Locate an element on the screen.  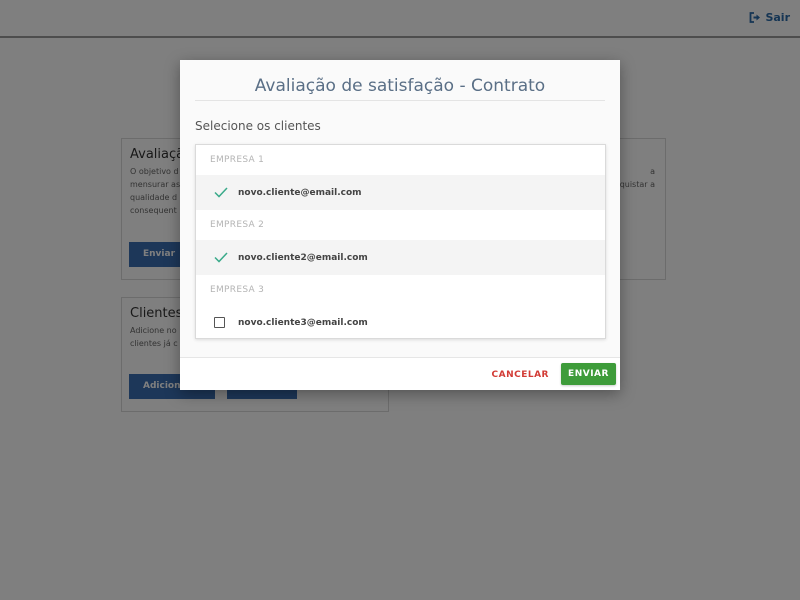
checkbox-unchecked is located at coordinates (225, 323).